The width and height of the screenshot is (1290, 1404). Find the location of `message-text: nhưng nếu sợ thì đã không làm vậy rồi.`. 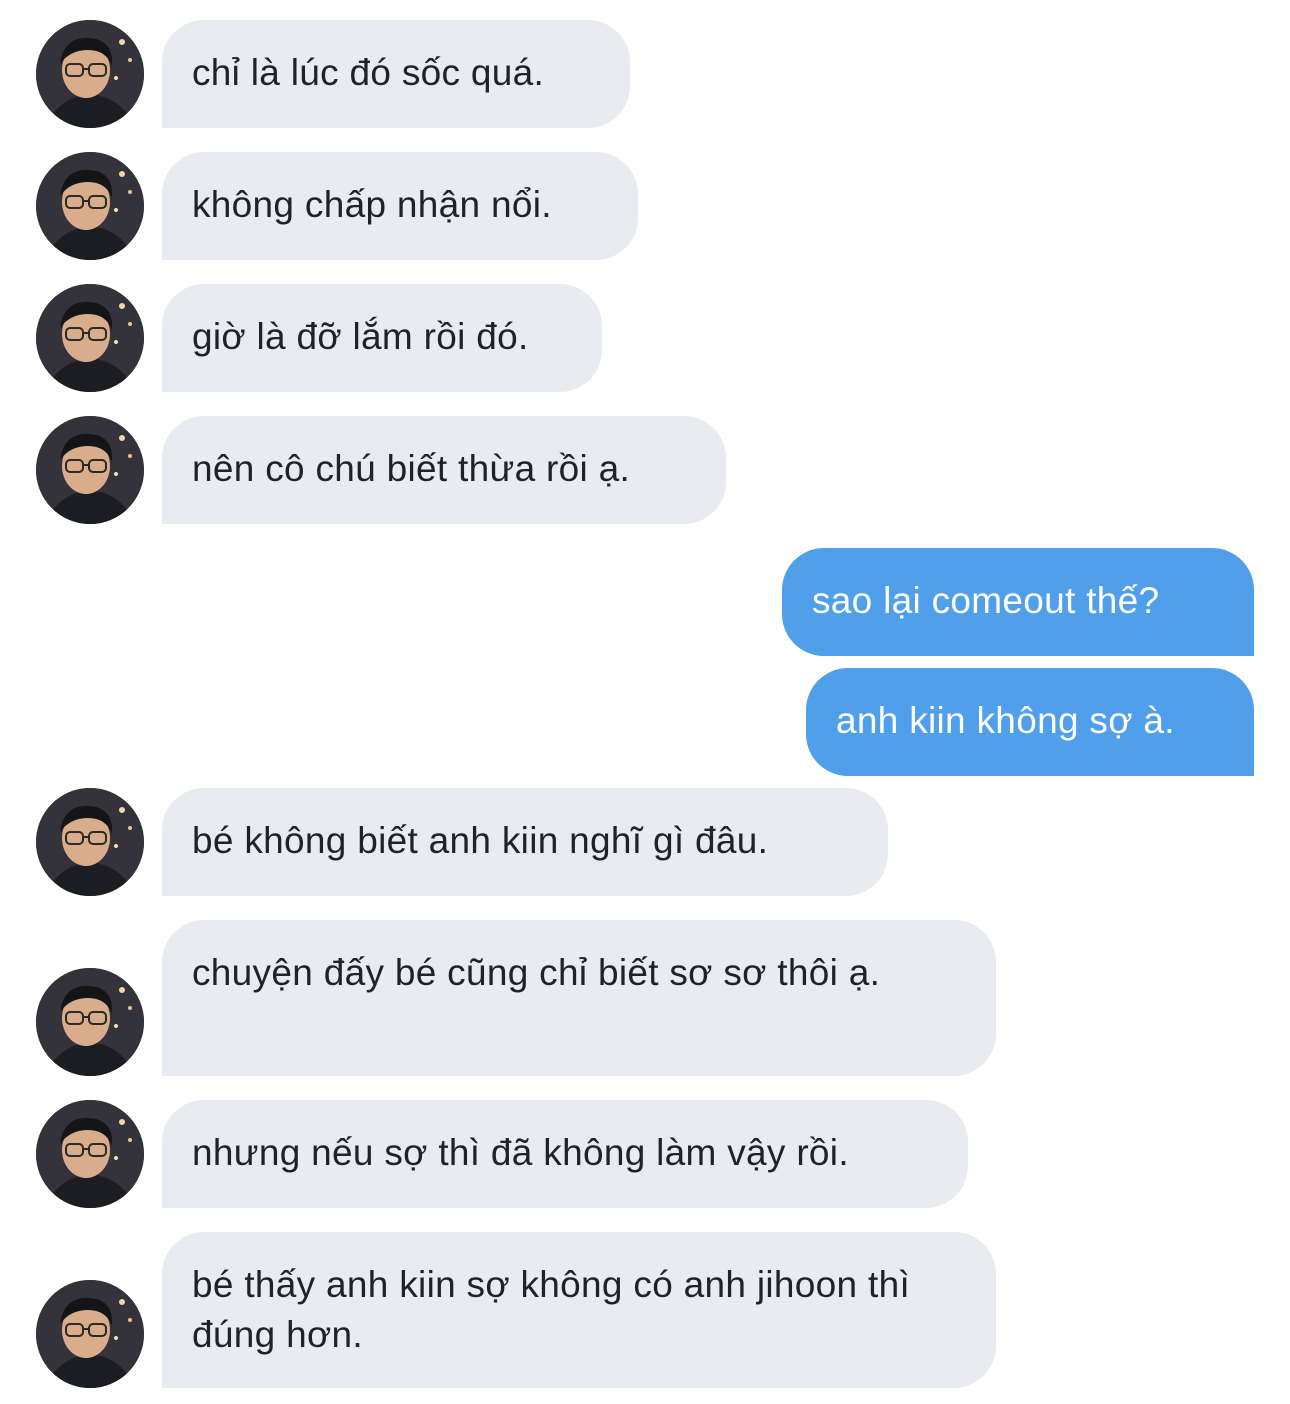

message-text: nhưng nếu sợ thì đã không làm vậy rồi. is located at coordinates (520, 1152).